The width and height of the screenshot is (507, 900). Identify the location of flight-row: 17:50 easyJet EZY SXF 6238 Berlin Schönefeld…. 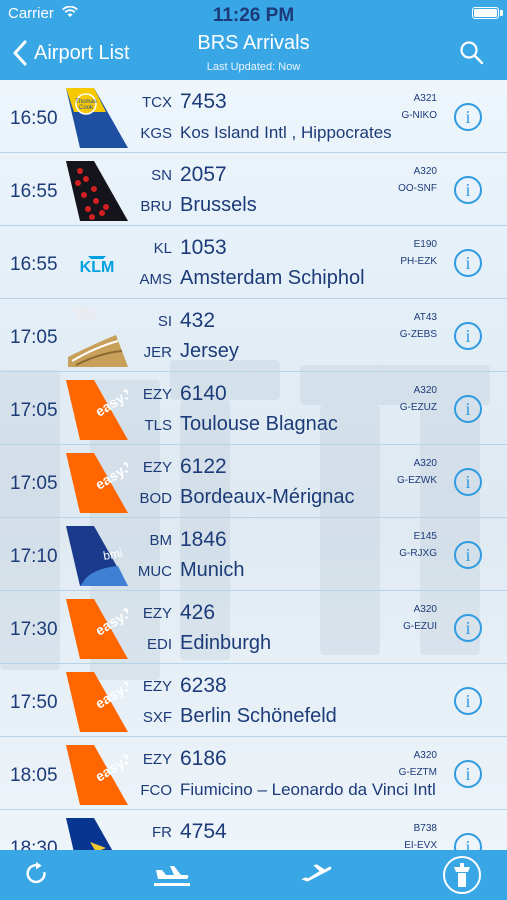
(253, 700).